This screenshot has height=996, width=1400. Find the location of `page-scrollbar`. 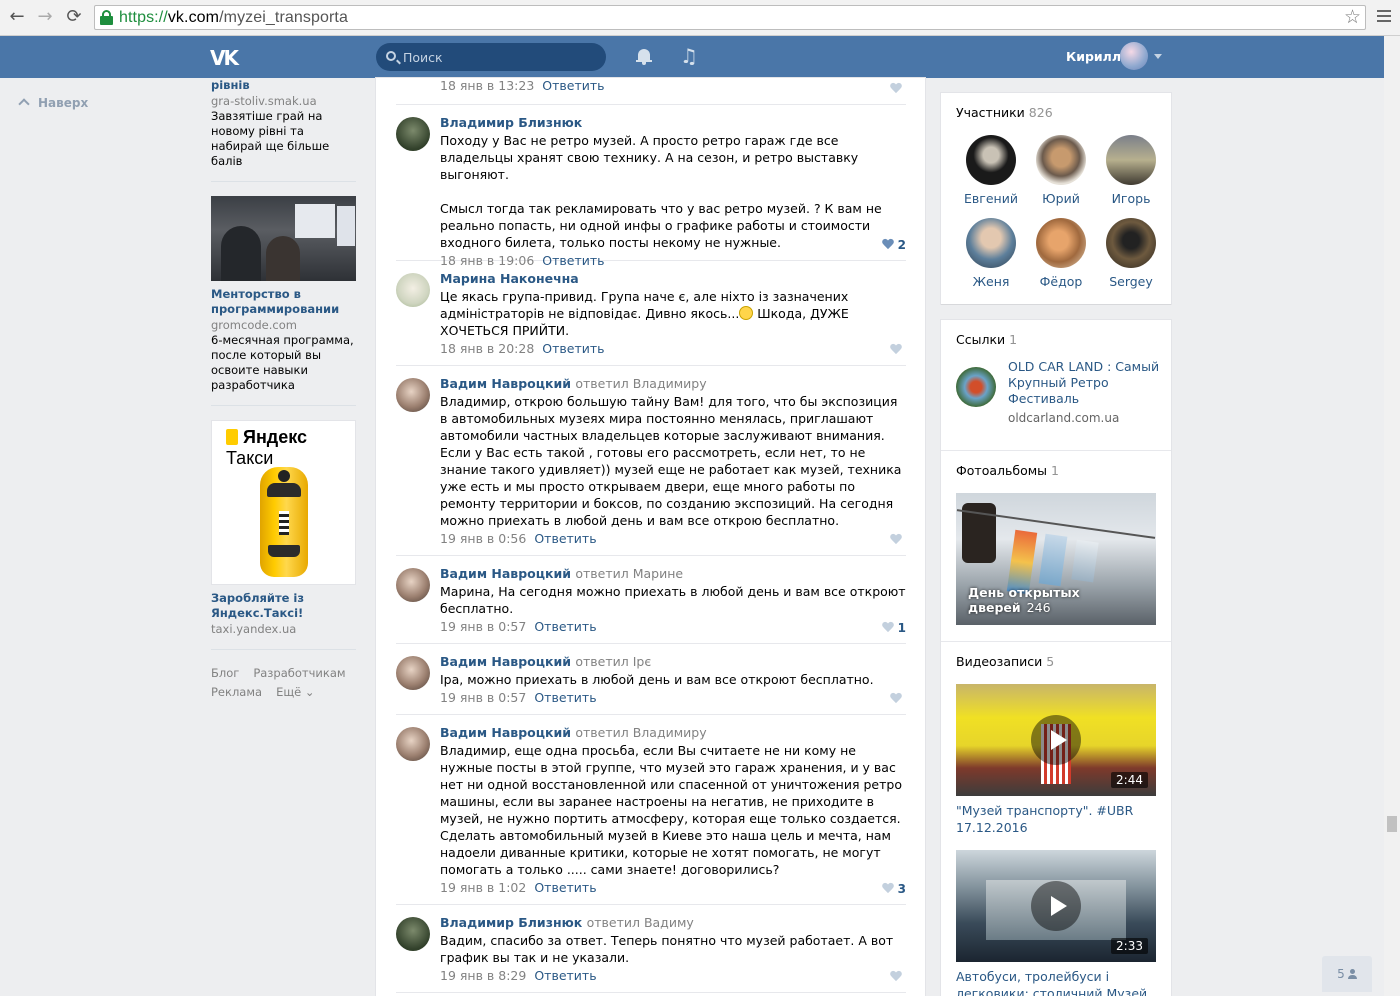

page-scrollbar is located at coordinates (1392, 516).